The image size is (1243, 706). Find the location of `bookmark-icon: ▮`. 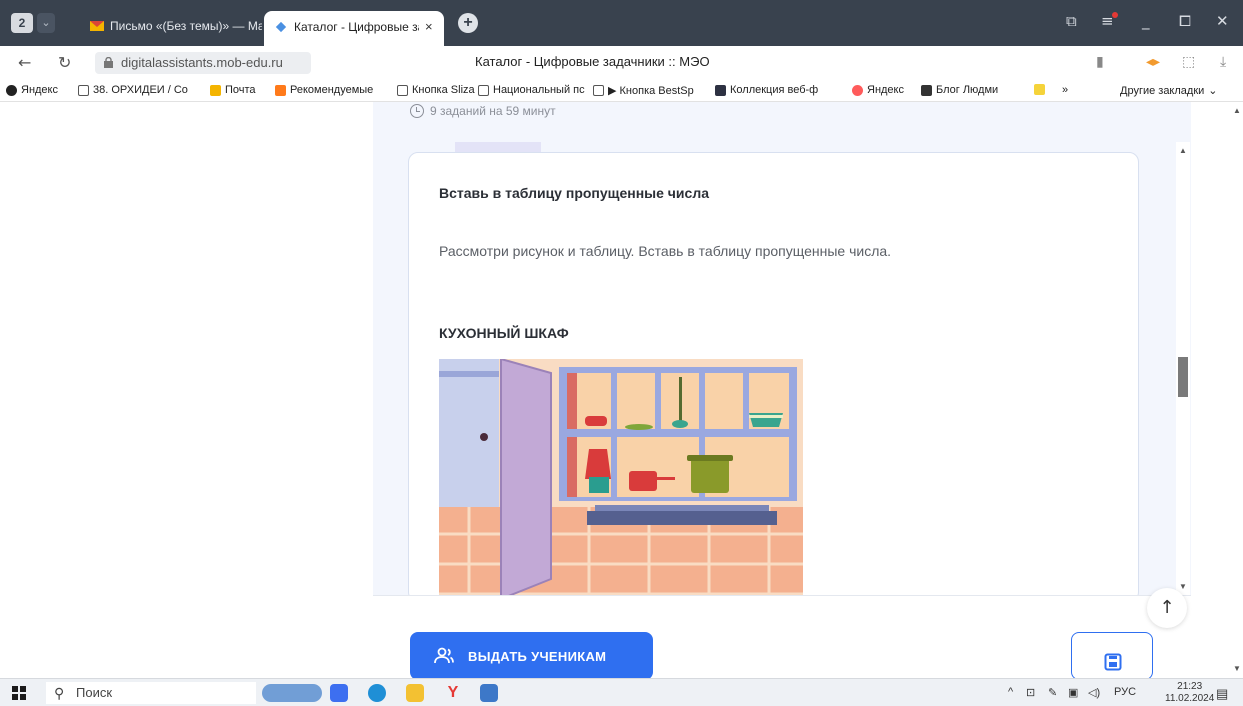

bookmark-icon: ▮ is located at coordinates (1100, 62).